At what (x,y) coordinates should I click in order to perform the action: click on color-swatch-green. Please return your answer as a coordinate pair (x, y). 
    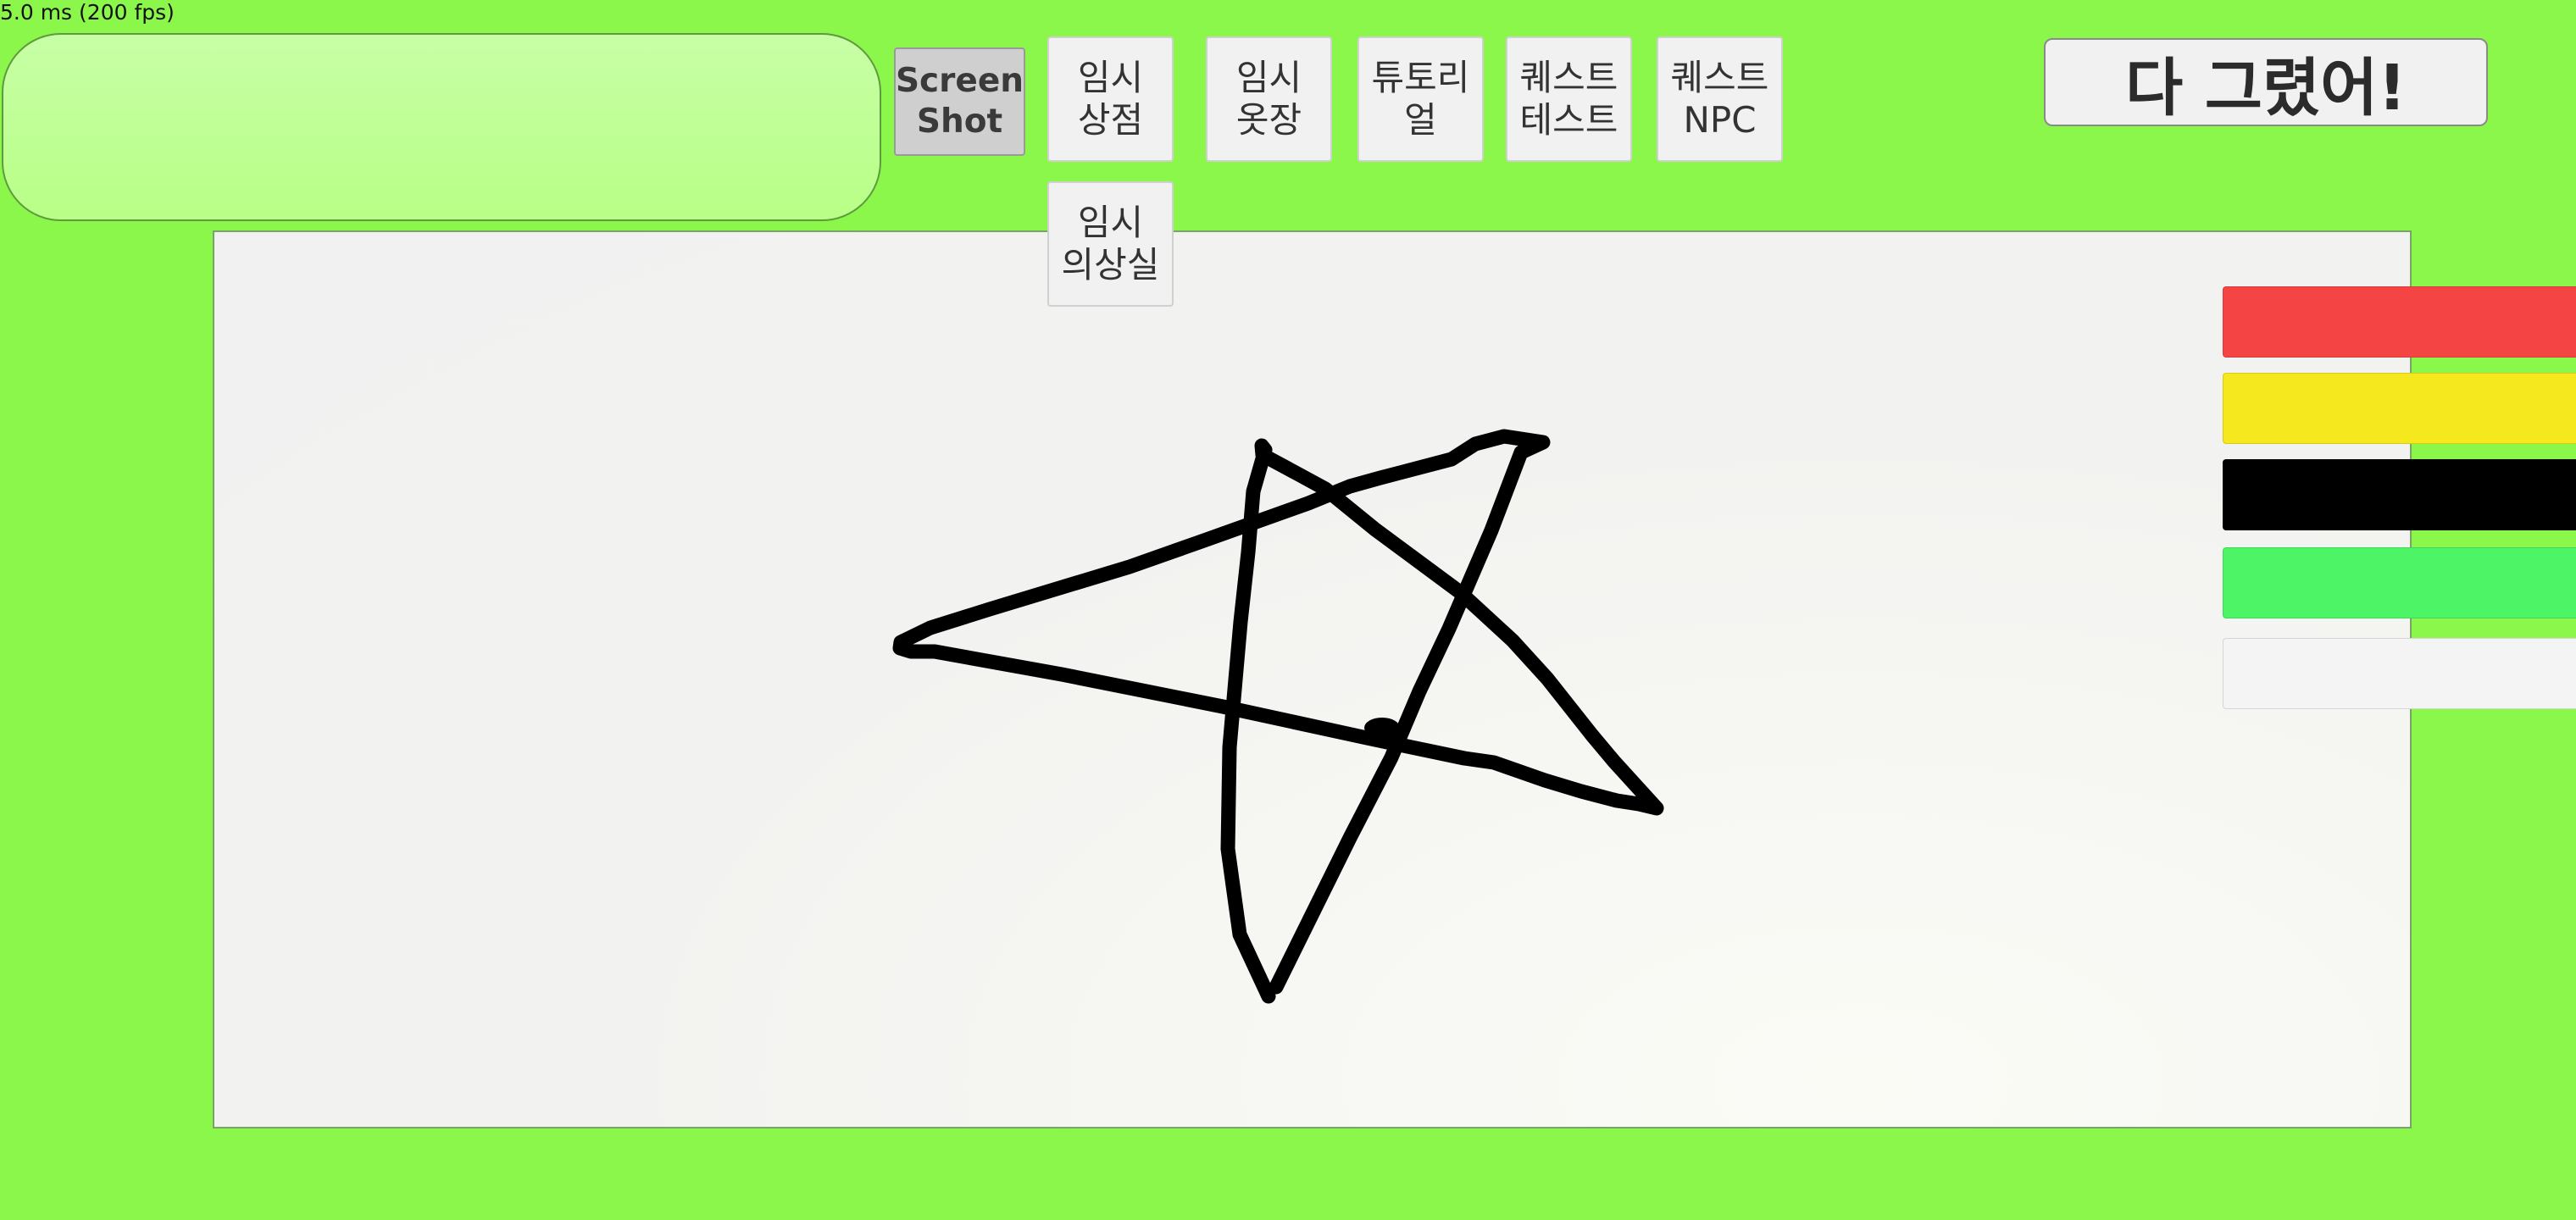
    Looking at the image, I should click on (2399, 582).